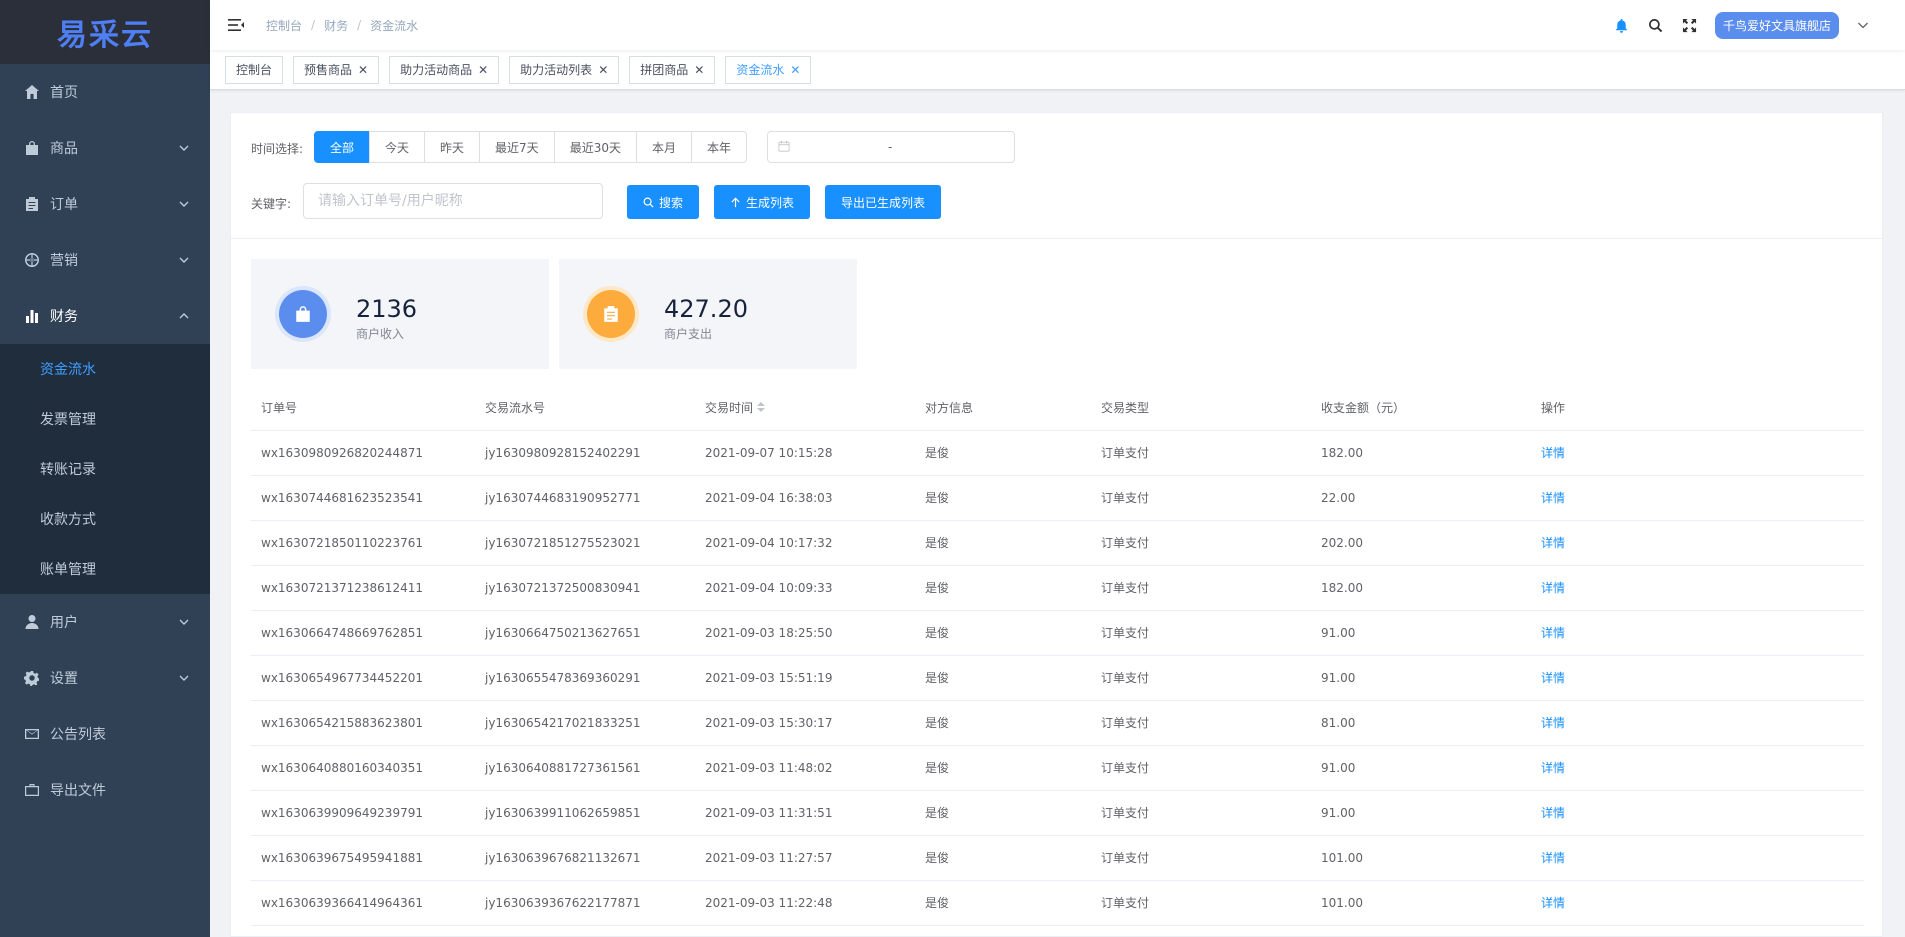 This screenshot has width=1905, height=937. What do you see at coordinates (718, 147) in the screenshot?
I see `time-option-year: 本年` at bounding box center [718, 147].